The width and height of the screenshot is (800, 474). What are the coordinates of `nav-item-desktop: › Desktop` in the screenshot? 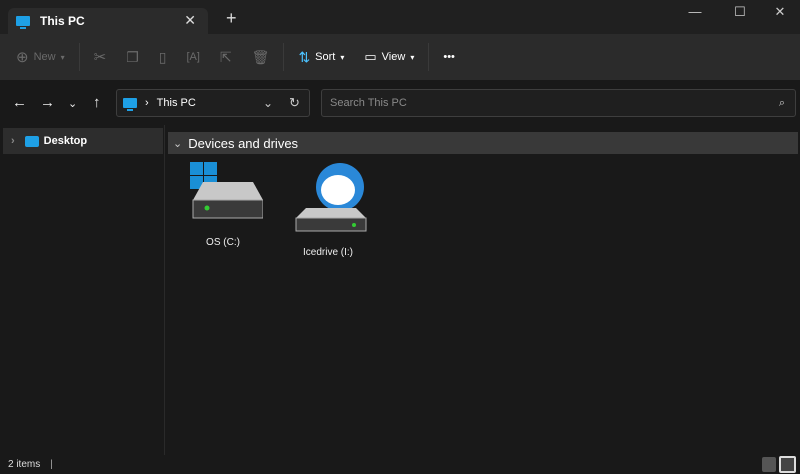 It's located at (83, 141).